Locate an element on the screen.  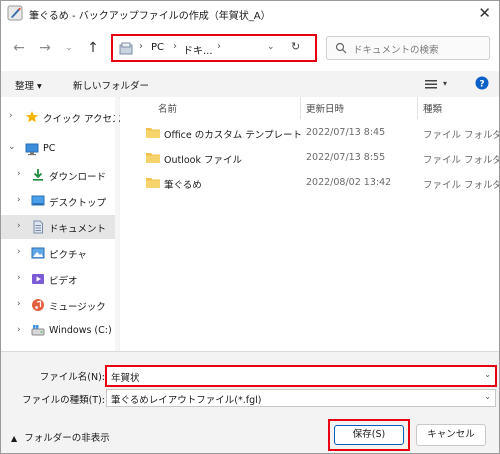
column-header-type: 種類 is located at coordinates (432, 108).